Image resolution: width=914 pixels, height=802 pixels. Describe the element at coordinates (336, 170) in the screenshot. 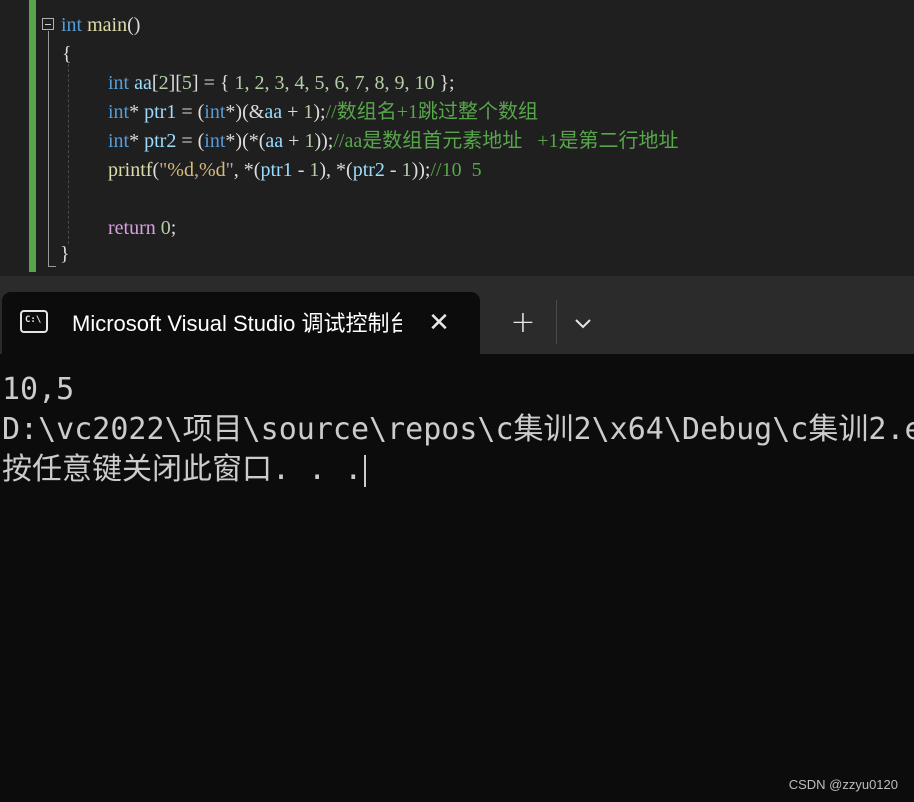

I see `operator: ), *(` at that location.